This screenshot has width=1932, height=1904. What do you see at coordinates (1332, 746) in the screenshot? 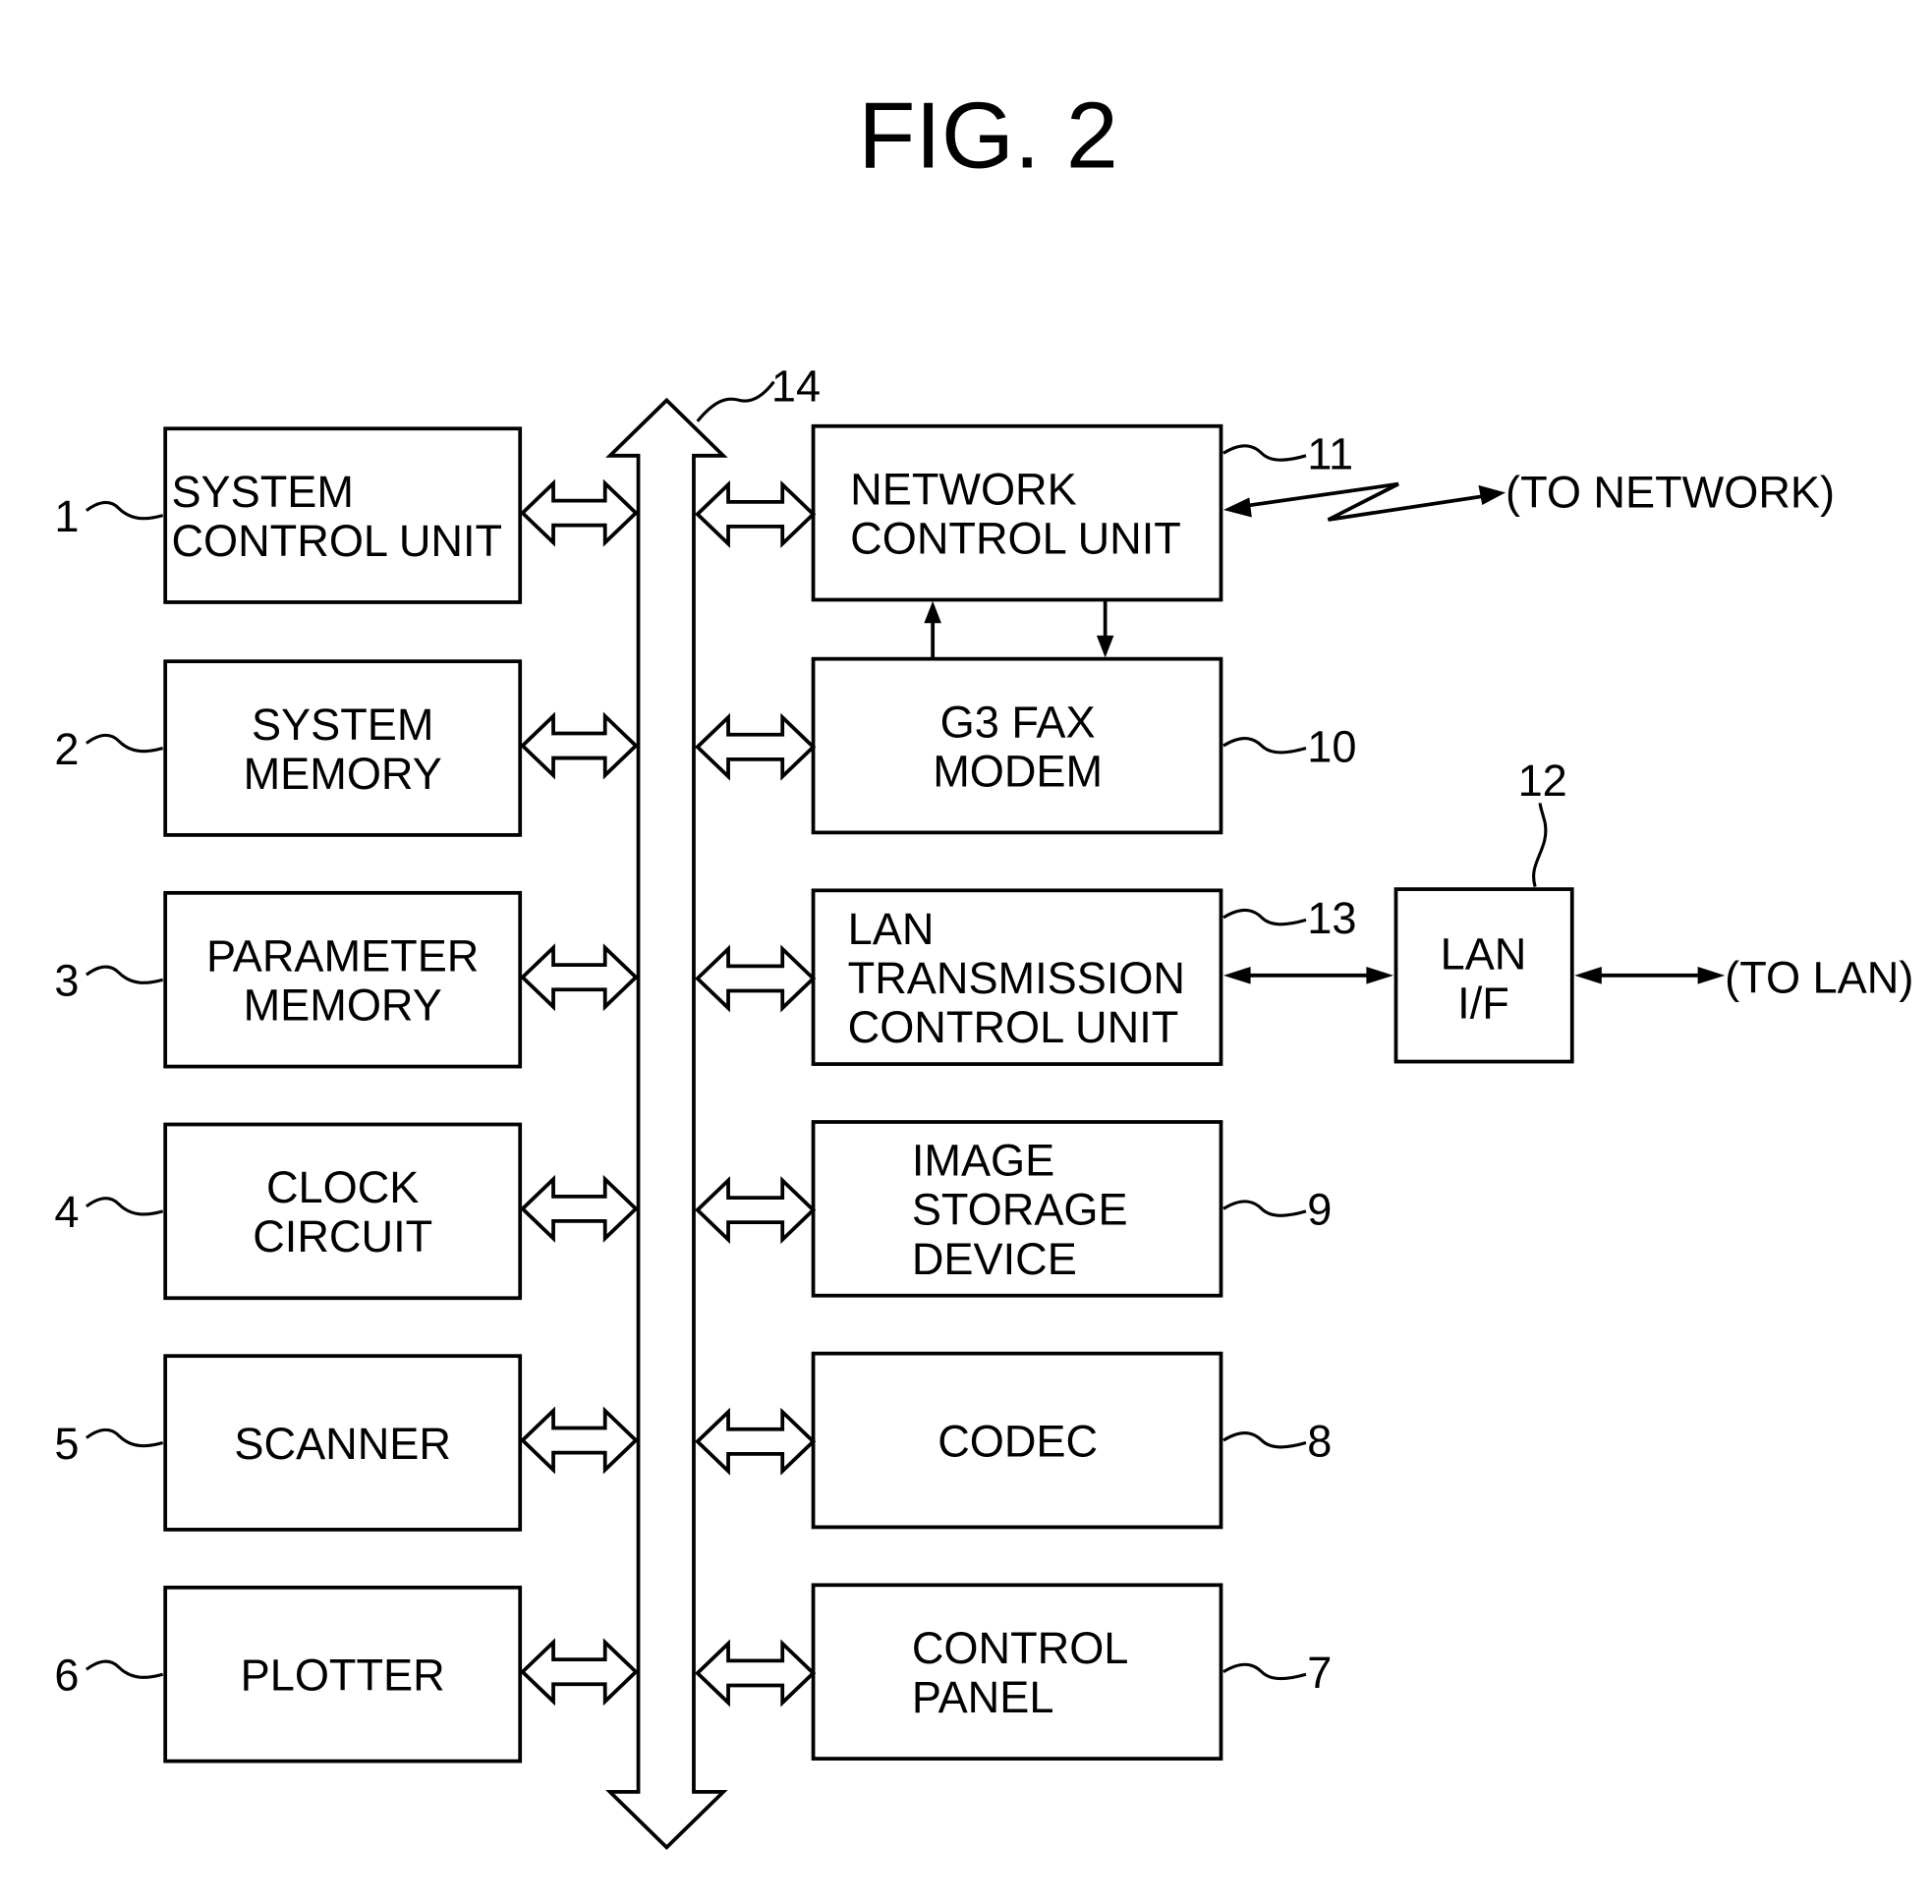
I see `block-ref-number: 10` at bounding box center [1332, 746].